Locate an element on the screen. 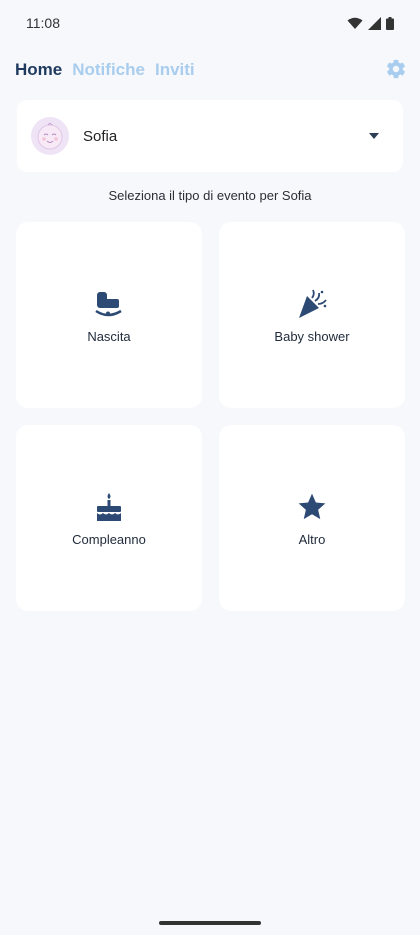  wifi-icon is located at coordinates (355, 23).